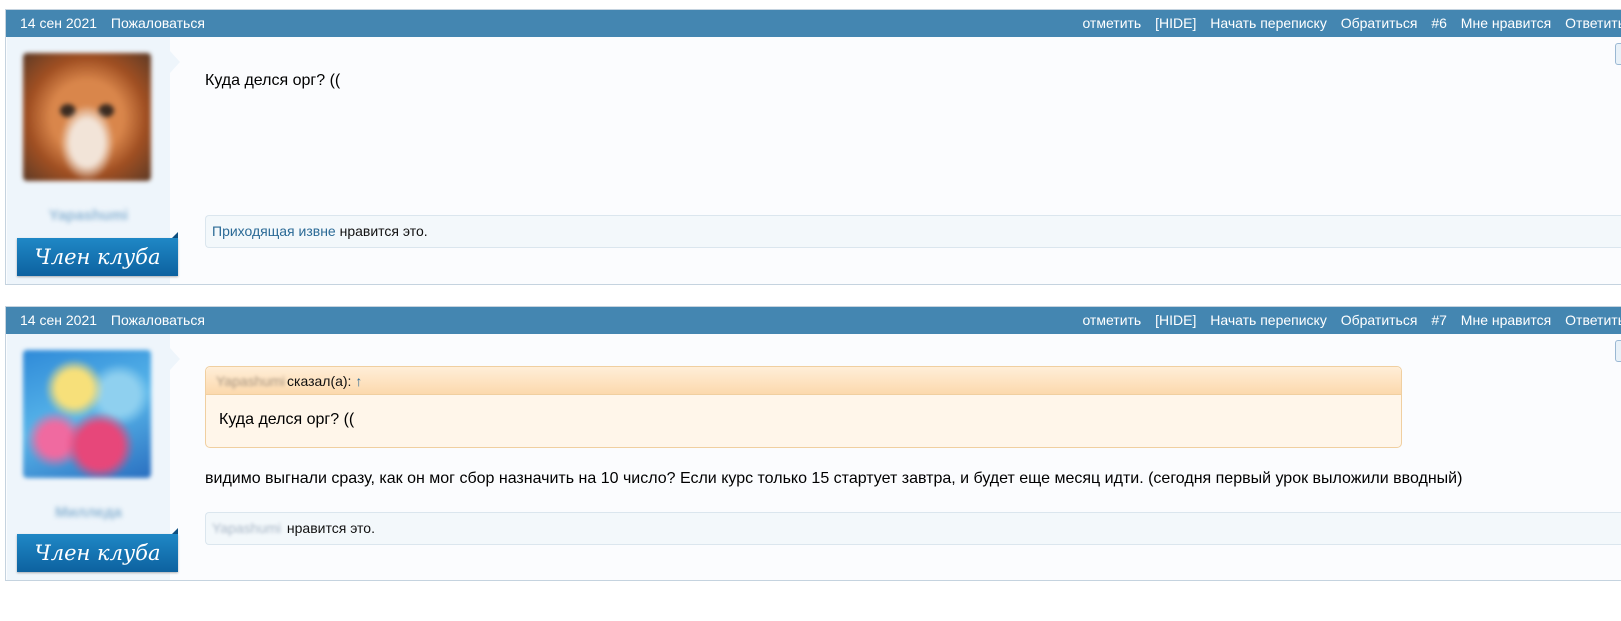 This screenshot has width=1621, height=621. I want to click on author-sidebar: Милледа Член клуба, so click(93, 457).